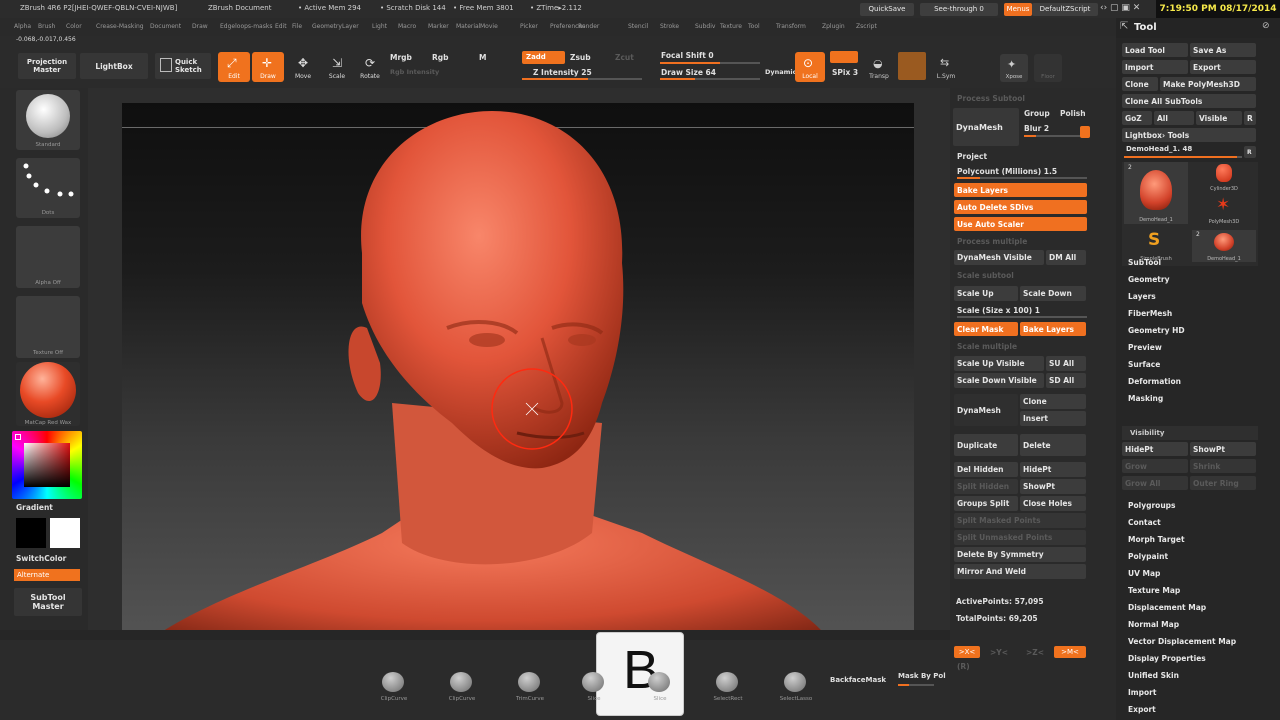 Image resolution: width=1280 pixels, height=720 pixels. What do you see at coordinates (1053, 418) in the screenshot?
I see `insert-button: Insert` at bounding box center [1053, 418].